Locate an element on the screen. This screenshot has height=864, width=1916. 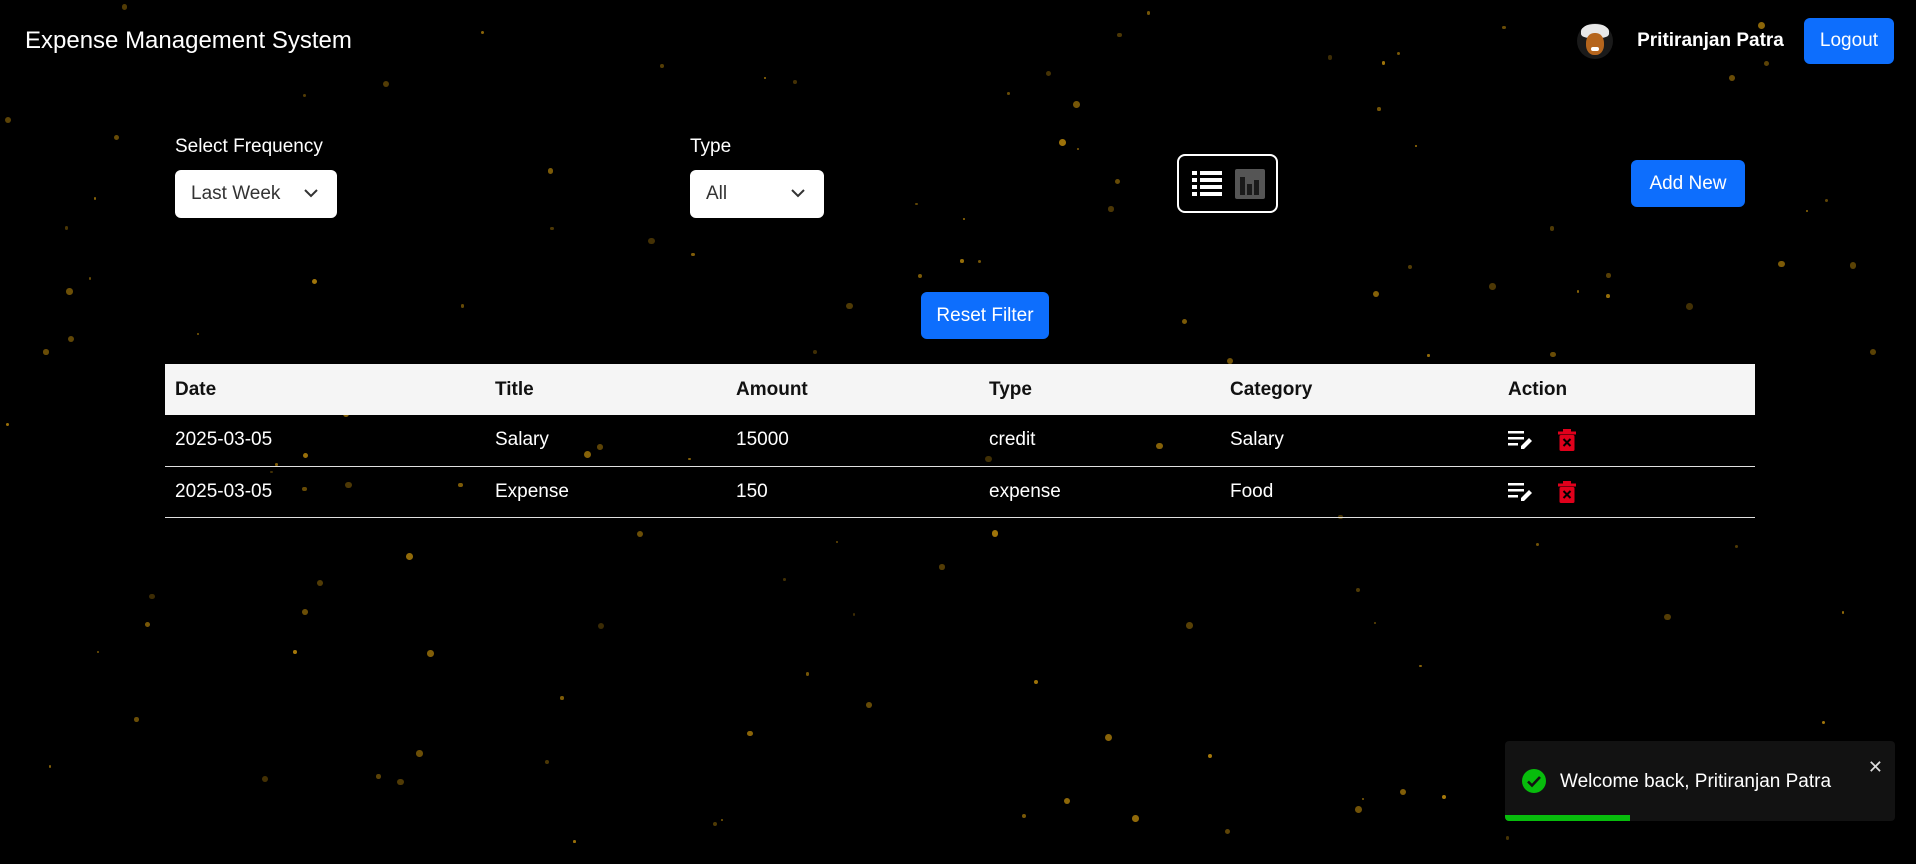
cell-type: expense is located at coordinates (1099, 492).